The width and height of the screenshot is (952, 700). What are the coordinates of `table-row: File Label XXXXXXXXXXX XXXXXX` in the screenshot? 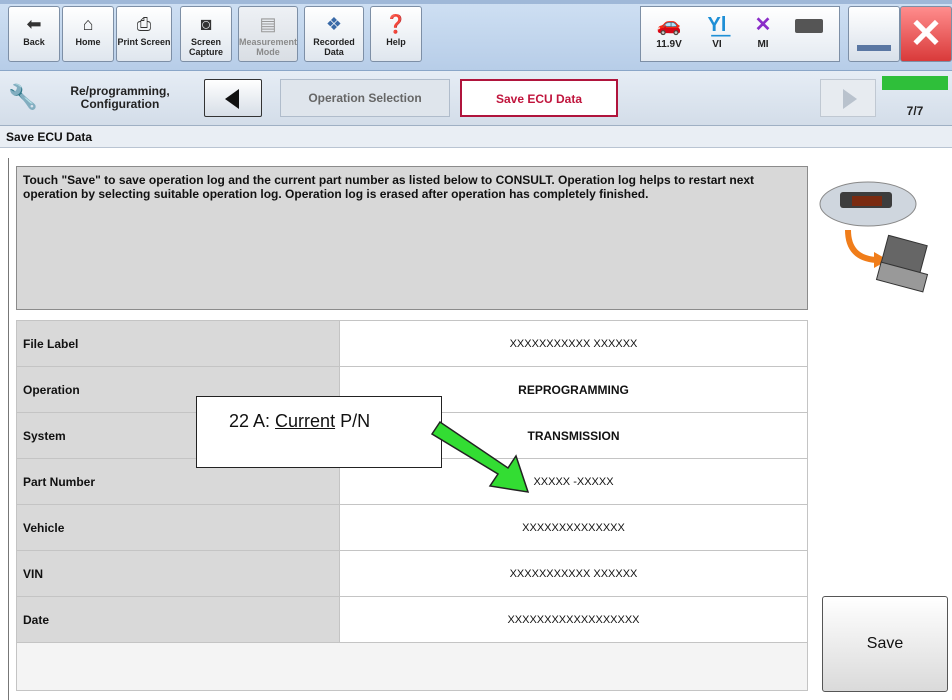 It's located at (412, 343).